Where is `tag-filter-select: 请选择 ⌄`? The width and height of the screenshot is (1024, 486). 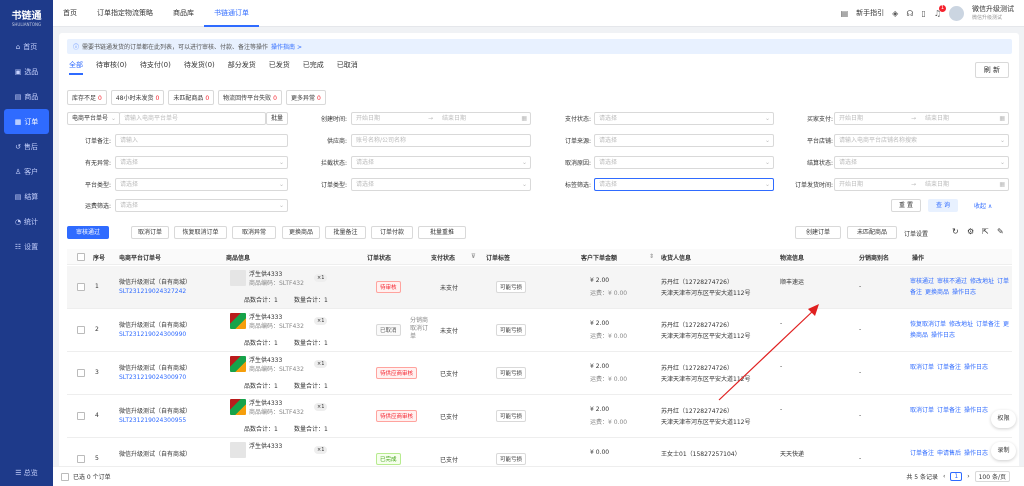
tag-filter-select: 请选择 ⌄ is located at coordinates (684, 184).